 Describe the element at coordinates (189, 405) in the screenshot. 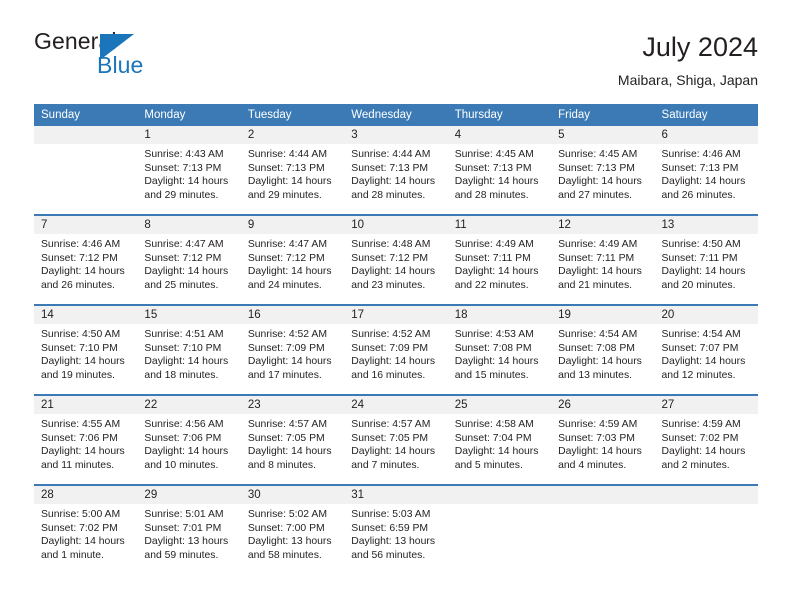

I see `day-number: 22` at that location.